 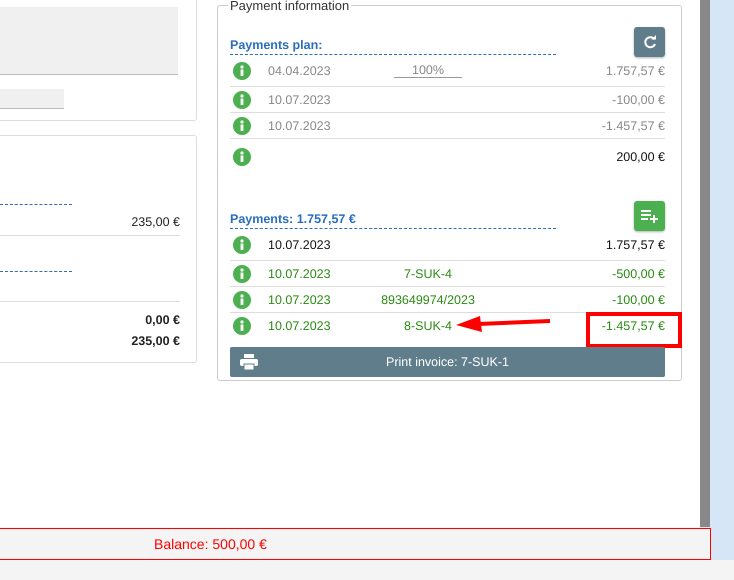 I want to click on scrollbar-thumb, so click(x=705, y=263).